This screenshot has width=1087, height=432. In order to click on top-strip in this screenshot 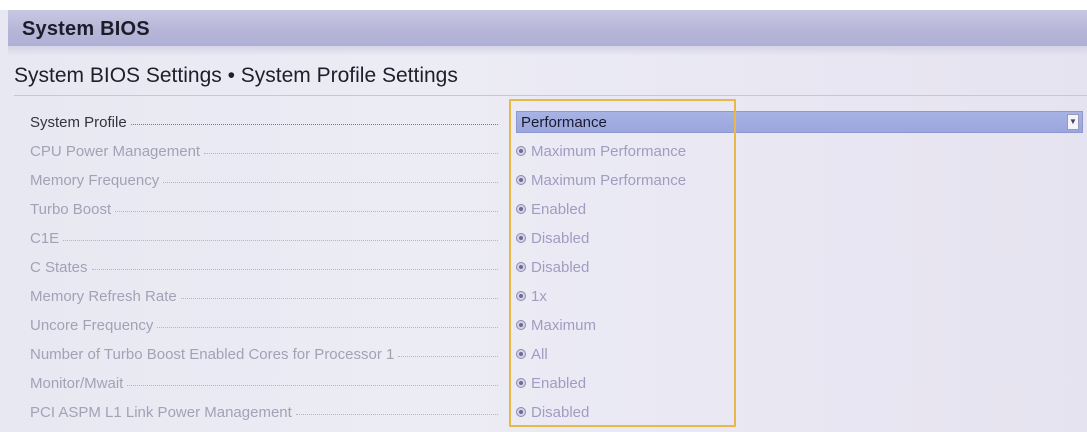, I will do `click(543, 5)`.